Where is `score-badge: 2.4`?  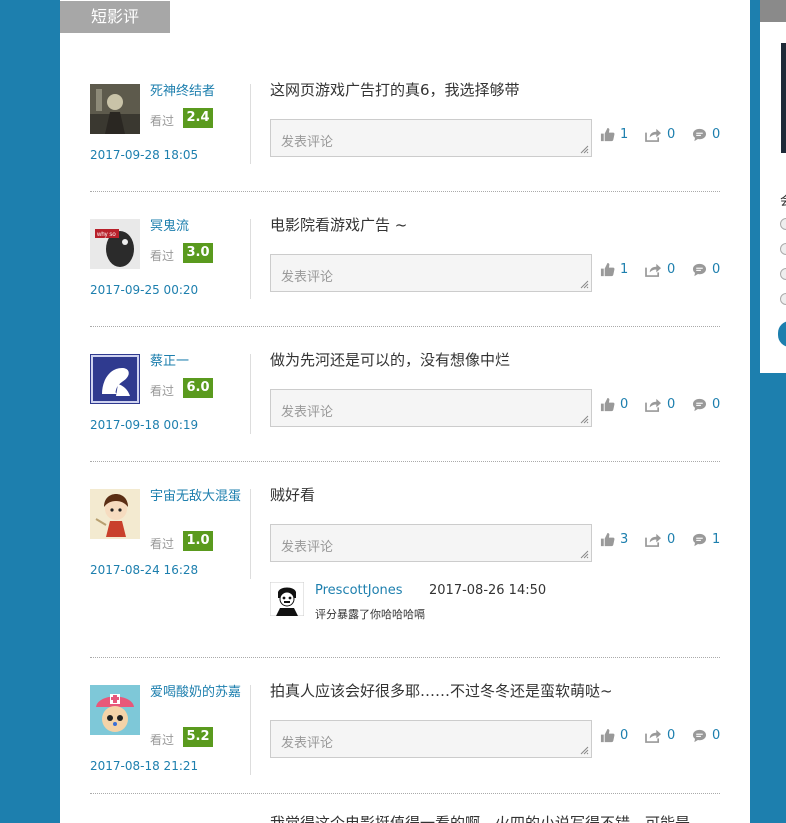 score-badge: 2.4 is located at coordinates (198, 118).